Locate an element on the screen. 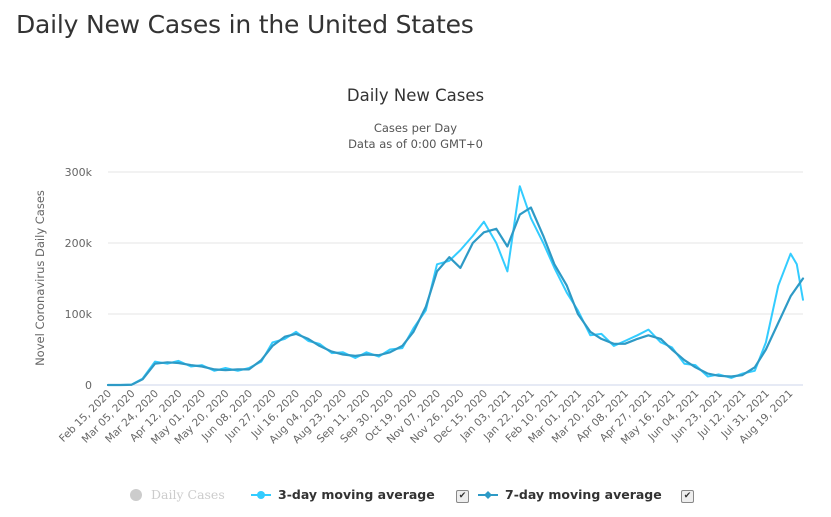  y-axis-ticks: 0 100k 200k 300k is located at coordinates (79, 279).